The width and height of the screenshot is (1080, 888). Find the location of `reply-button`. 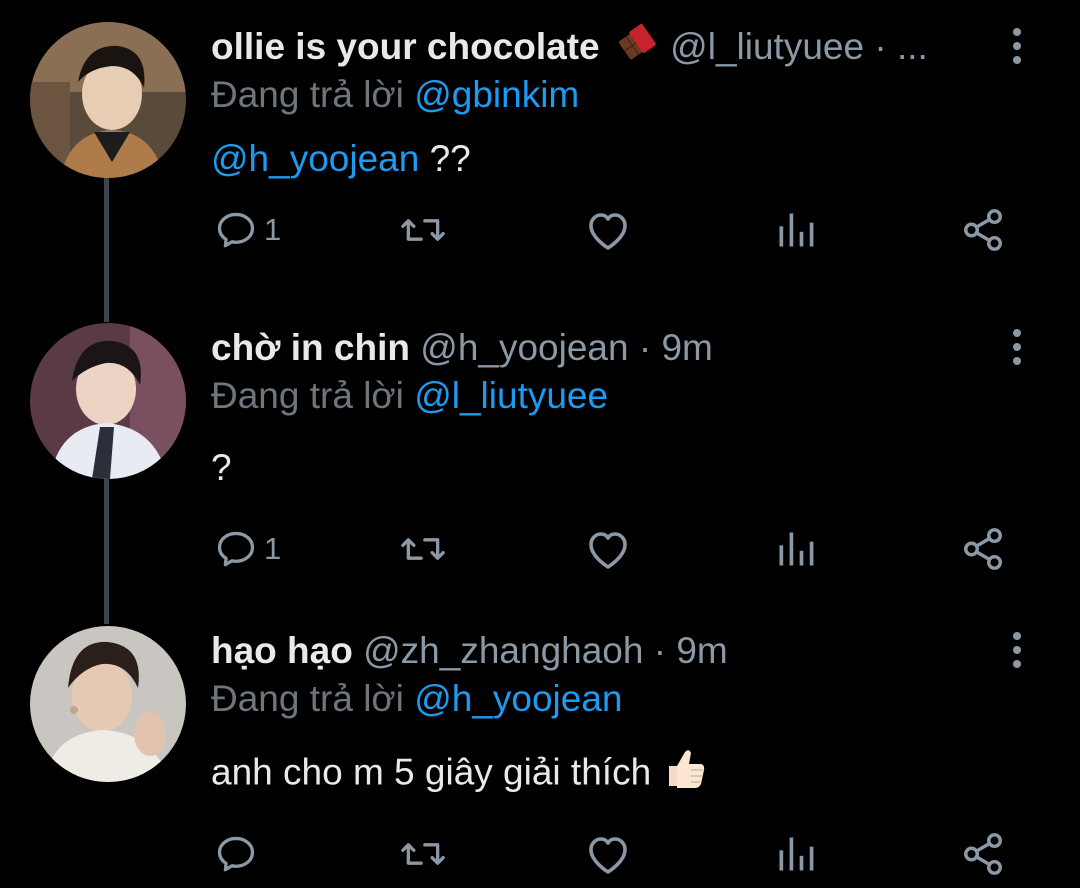

reply-button is located at coordinates (239, 854).